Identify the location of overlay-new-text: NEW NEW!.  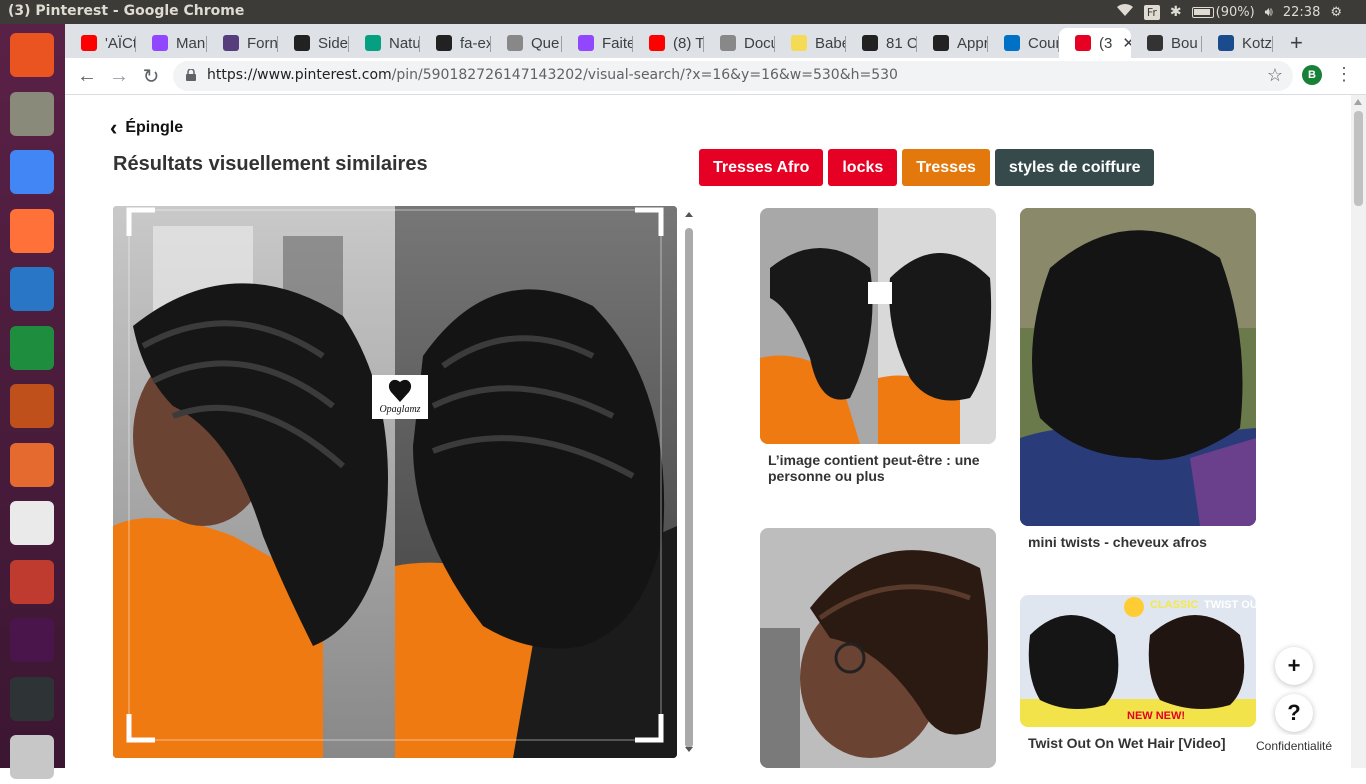
(1156, 716).